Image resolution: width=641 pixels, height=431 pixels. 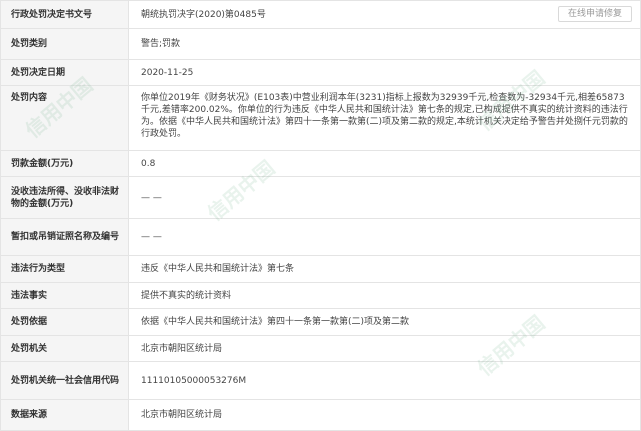 What do you see at coordinates (64, 269) in the screenshot?
I see `label-violation-type: 违法行为类型` at bounding box center [64, 269].